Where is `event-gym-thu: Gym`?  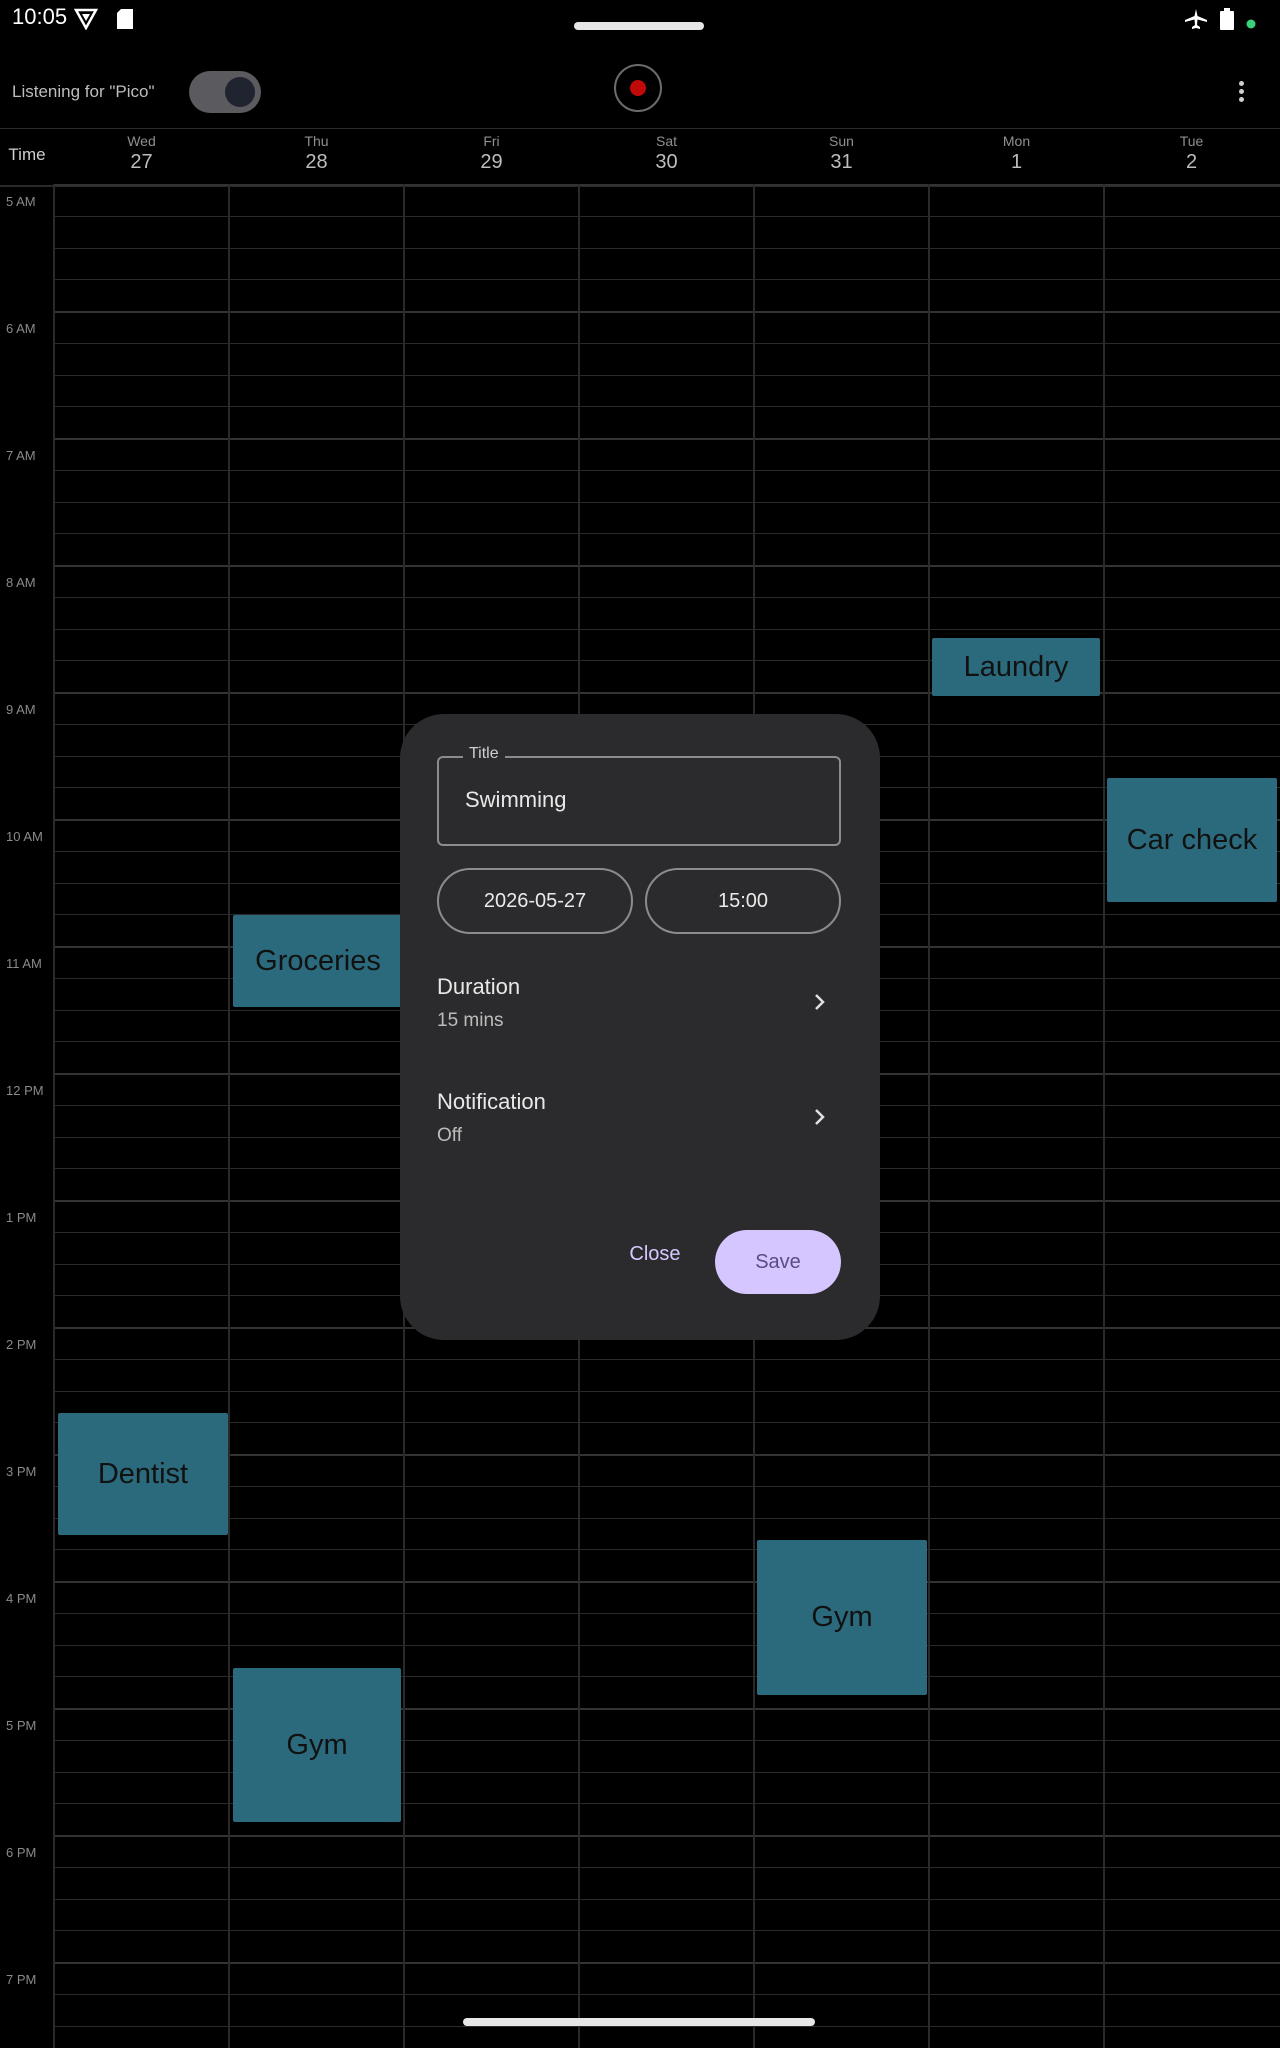
event-gym-thu: Gym is located at coordinates (317, 1745).